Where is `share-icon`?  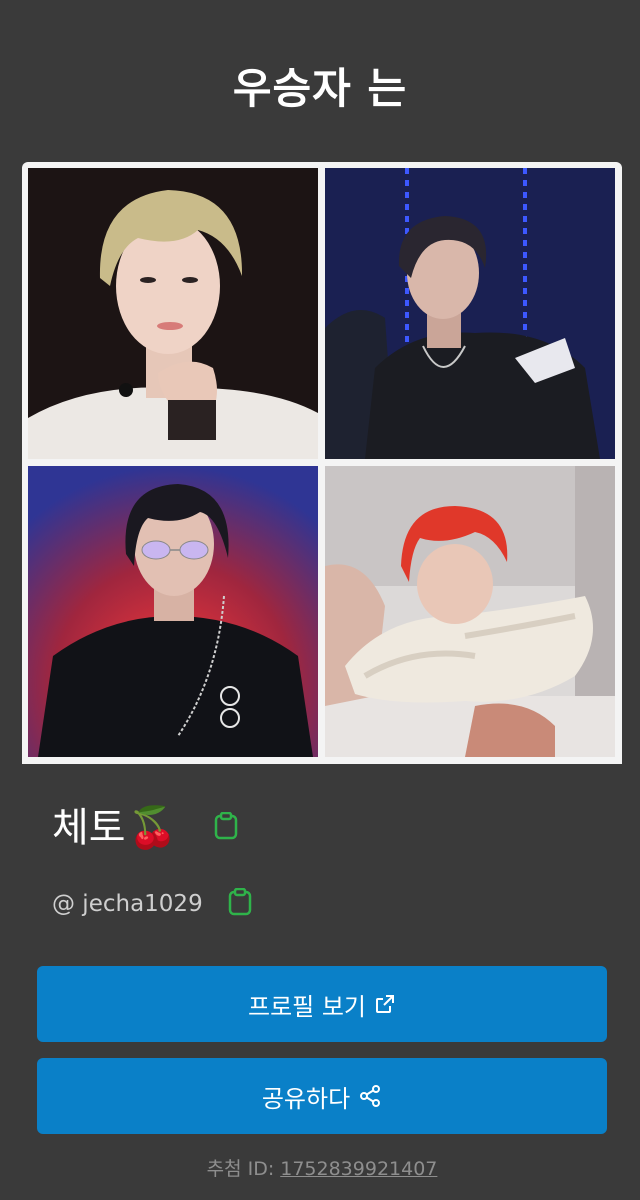
share-icon is located at coordinates (370, 1096).